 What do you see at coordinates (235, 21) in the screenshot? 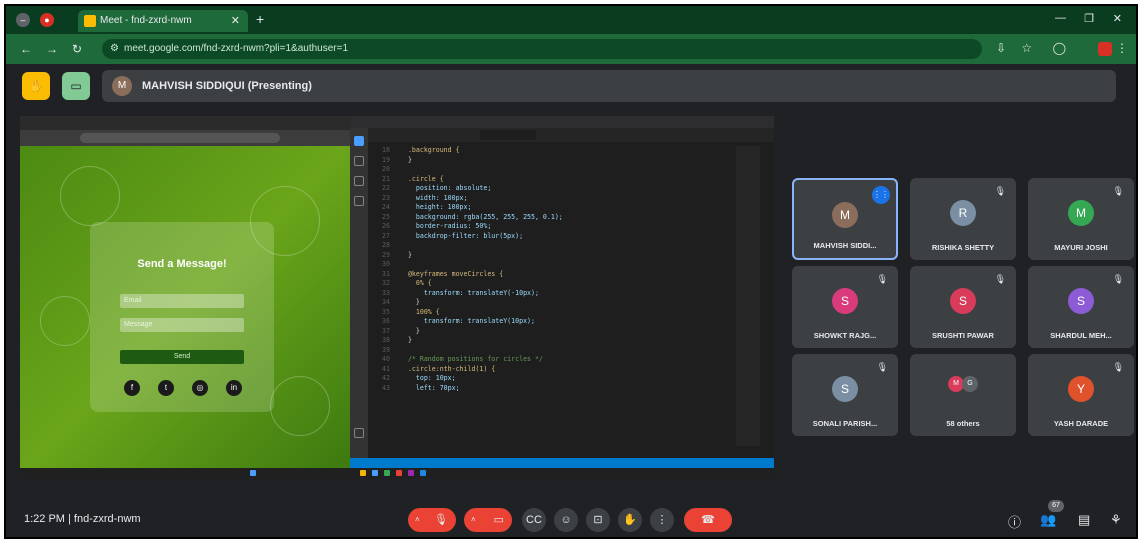
I see `tab-close-icon: ✕` at bounding box center [235, 21].